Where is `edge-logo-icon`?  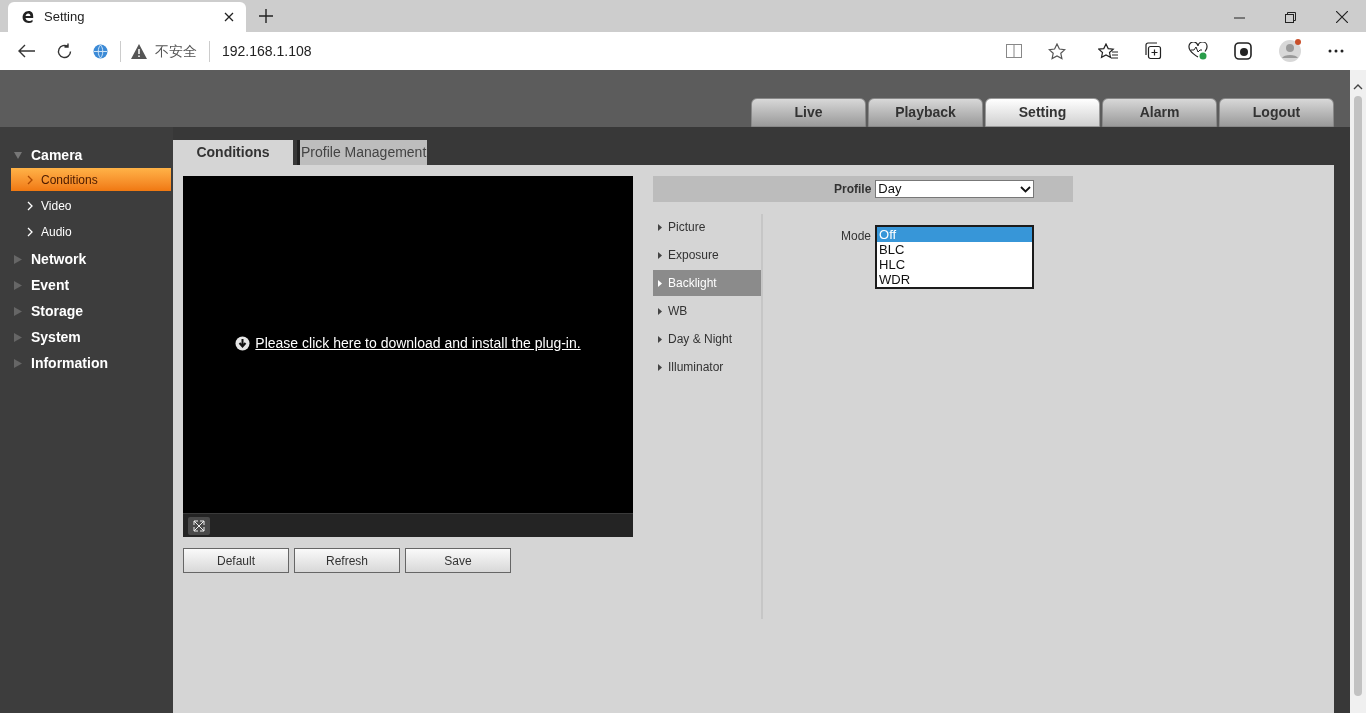
edge-logo-icon is located at coordinates (1243, 51).